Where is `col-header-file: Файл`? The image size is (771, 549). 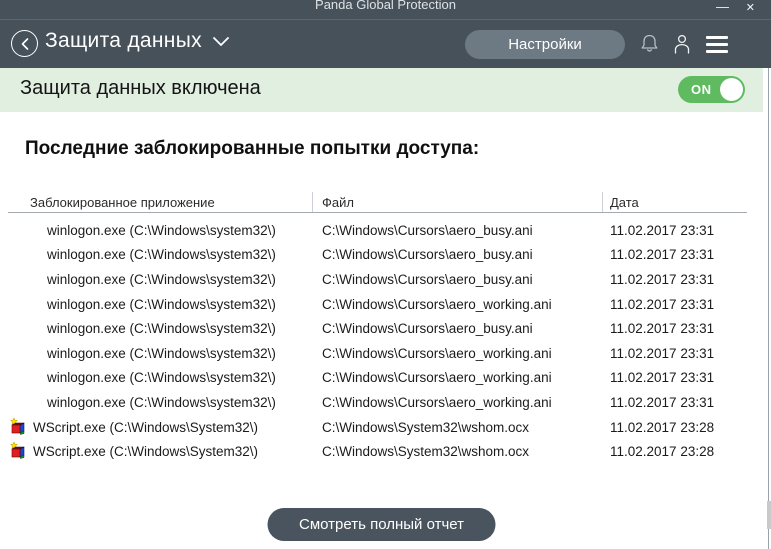
col-header-file: Файл is located at coordinates (458, 202).